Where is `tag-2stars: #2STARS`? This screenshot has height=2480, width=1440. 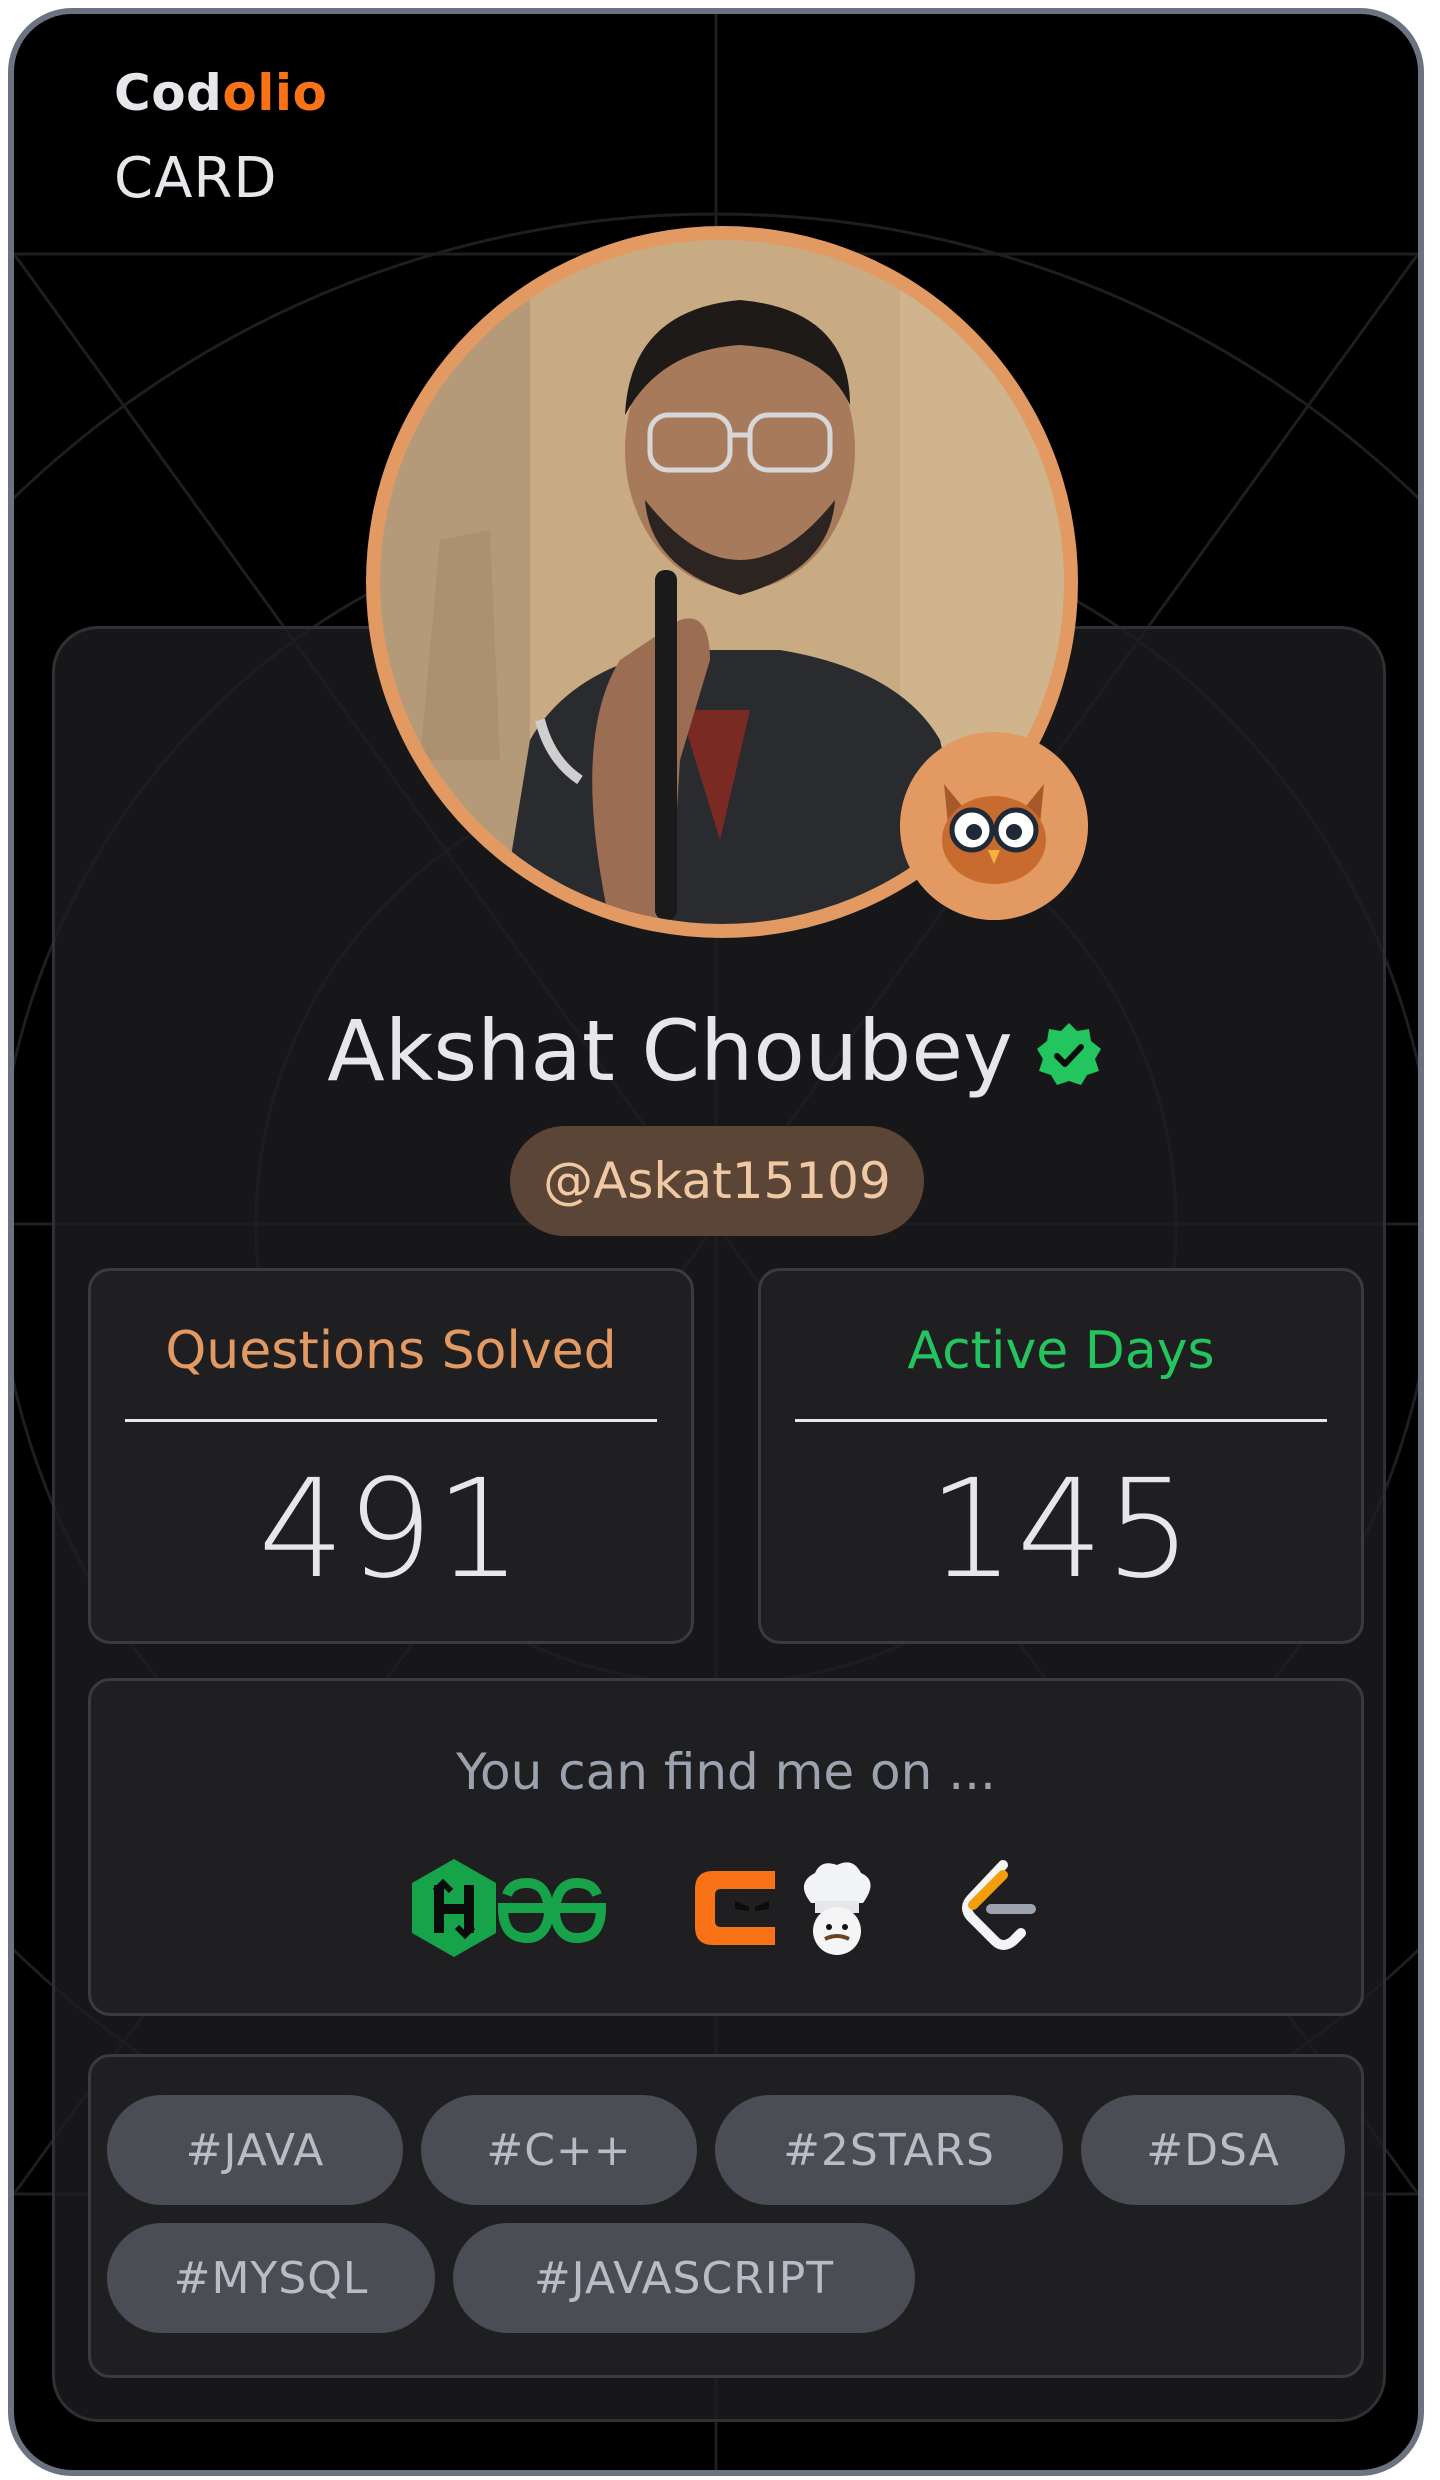
tag-2stars: #2STARS is located at coordinates (889, 2150).